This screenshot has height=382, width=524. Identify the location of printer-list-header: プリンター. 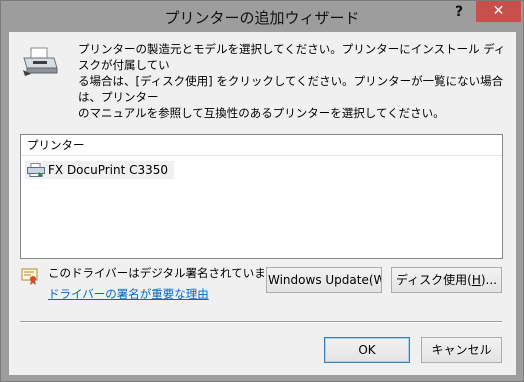
(261, 145).